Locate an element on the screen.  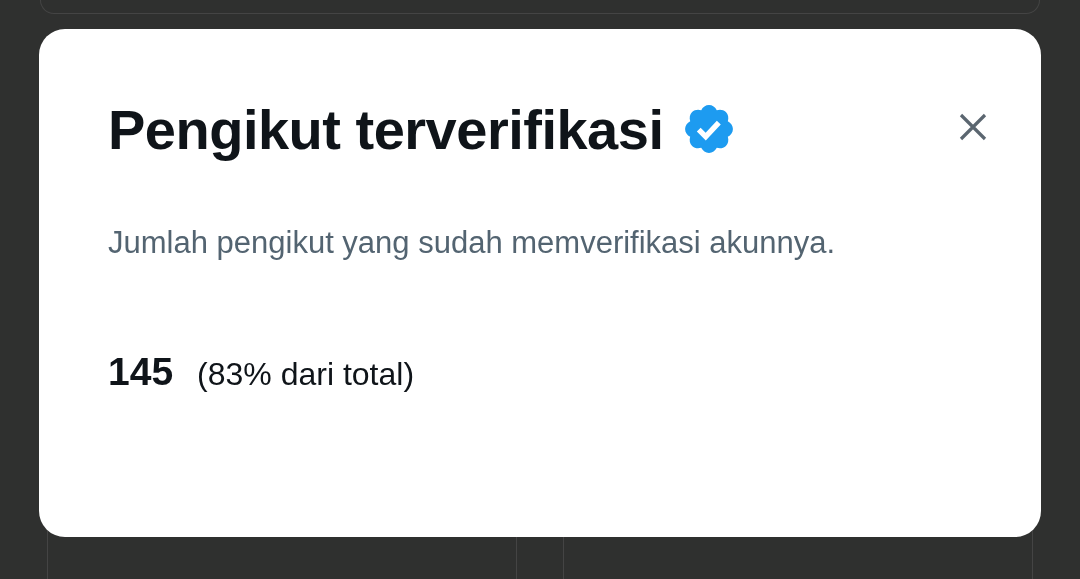
dialog-description: Jumlah pengikut yang sudah memverifikasi akunnya. is located at coordinates (472, 242).